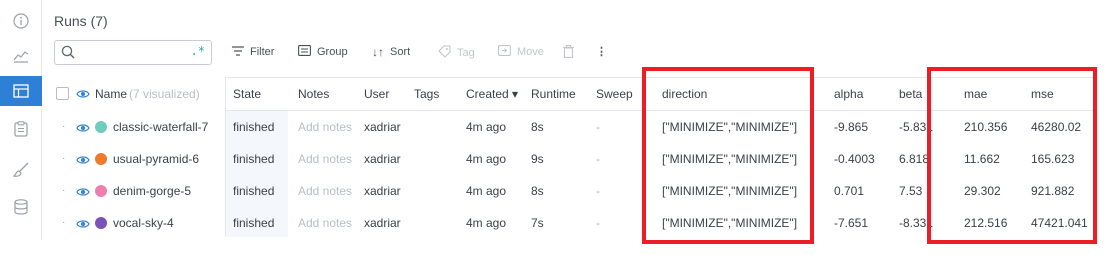  What do you see at coordinates (515, 94) in the screenshot?
I see `sort-desc-icon: ▾` at bounding box center [515, 94].